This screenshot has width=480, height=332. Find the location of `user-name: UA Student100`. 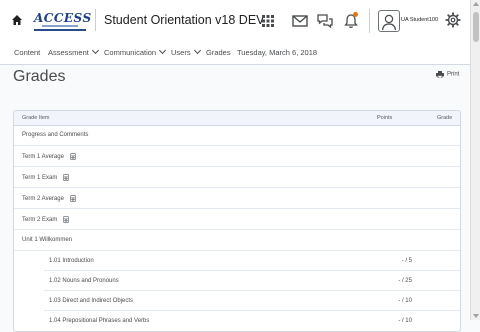

user-name: UA Student100 is located at coordinates (419, 20).